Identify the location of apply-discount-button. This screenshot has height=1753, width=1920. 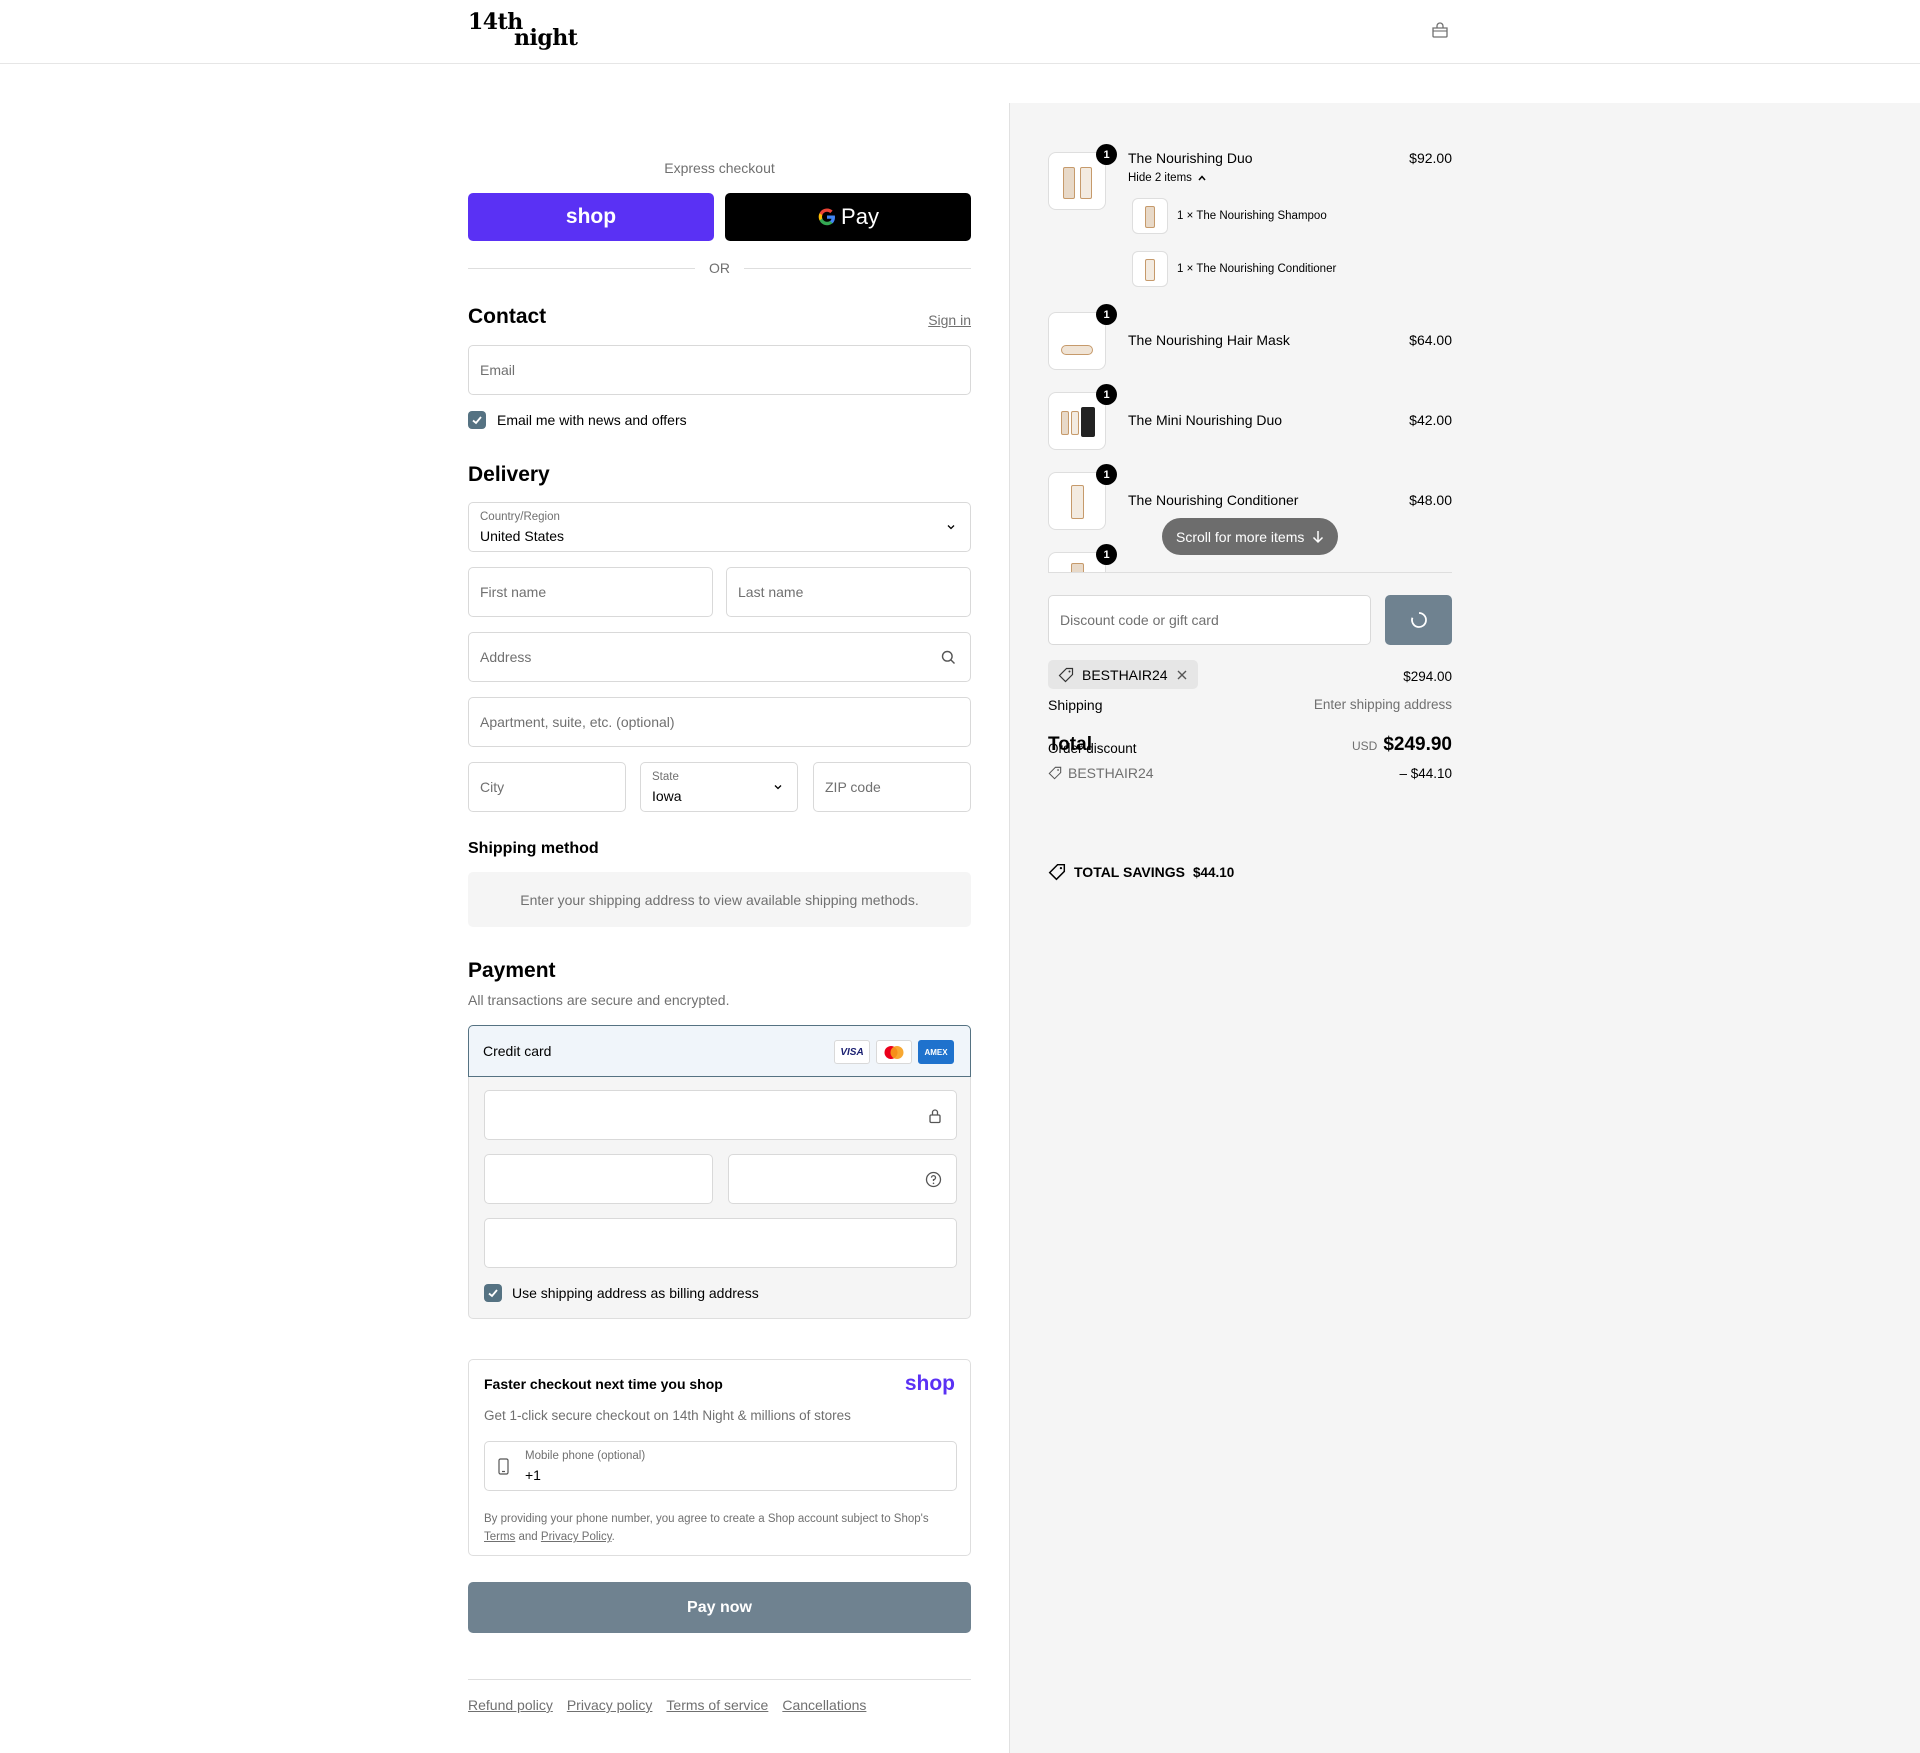
(1418, 620).